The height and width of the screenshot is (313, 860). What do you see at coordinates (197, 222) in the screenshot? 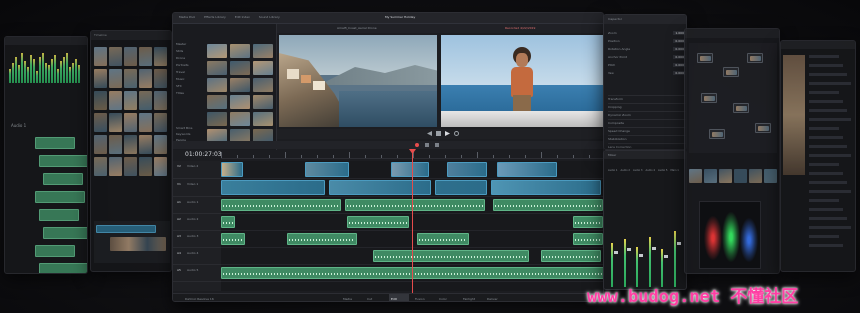
I see `track-header: A2 Audio 2` at bounding box center [197, 222].